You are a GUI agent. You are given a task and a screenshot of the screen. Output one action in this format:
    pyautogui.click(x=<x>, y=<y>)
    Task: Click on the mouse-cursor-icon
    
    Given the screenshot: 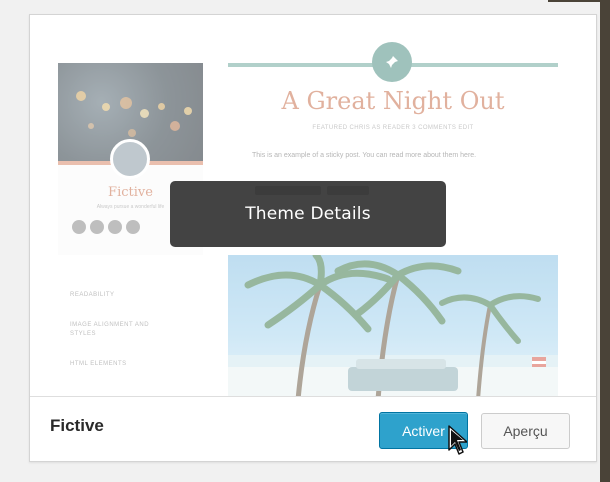 What is the action you would take?
    pyautogui.click(x=457, y=440)
    